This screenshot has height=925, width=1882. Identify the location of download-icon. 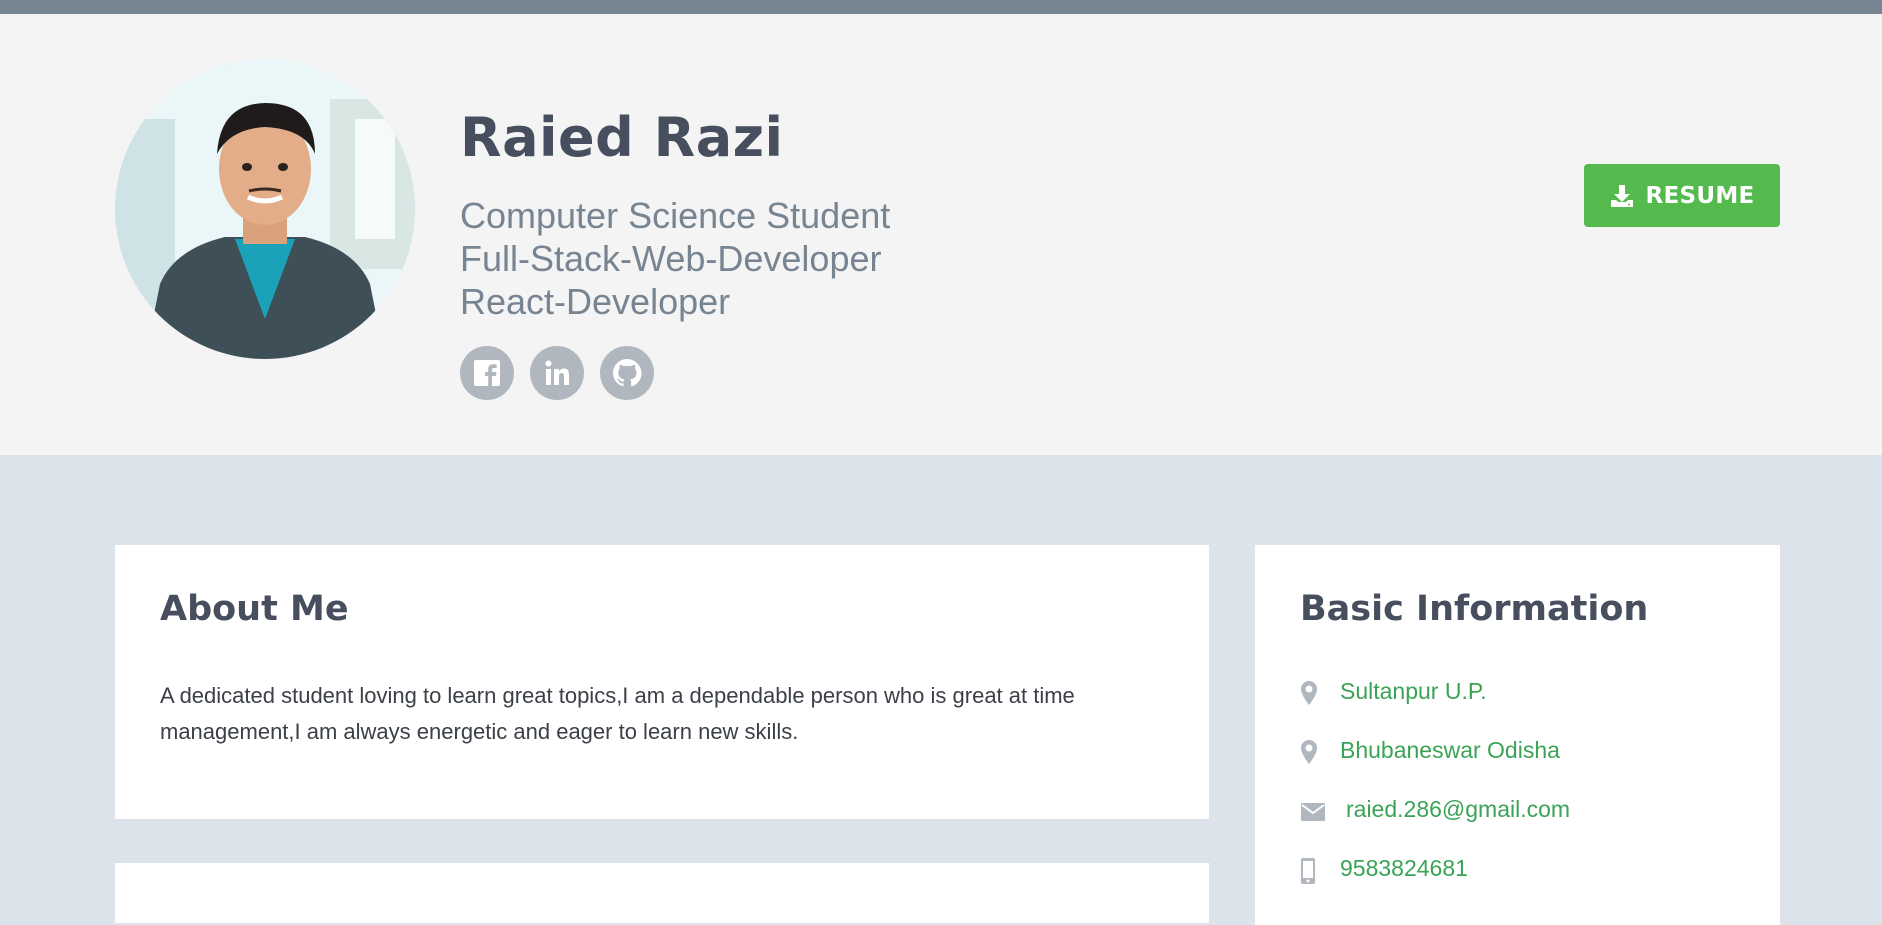
(1622, 195).